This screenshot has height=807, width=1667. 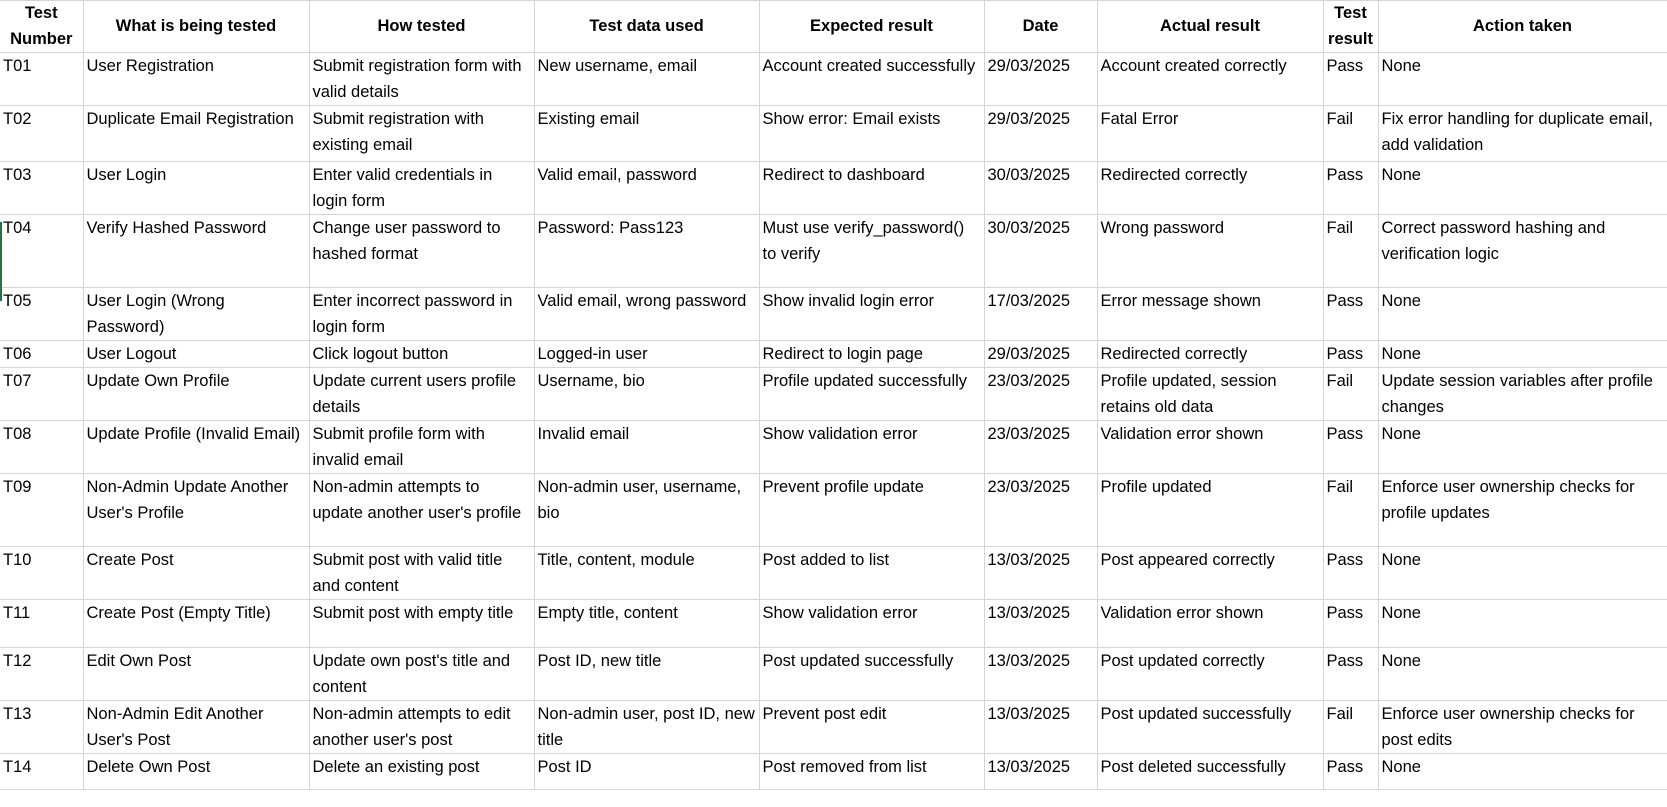 What do you see at coordinates (872, 394) in the screenshot?
I see `cell-expected-result: Profile updated successfully` at bounding box center [872, 394].